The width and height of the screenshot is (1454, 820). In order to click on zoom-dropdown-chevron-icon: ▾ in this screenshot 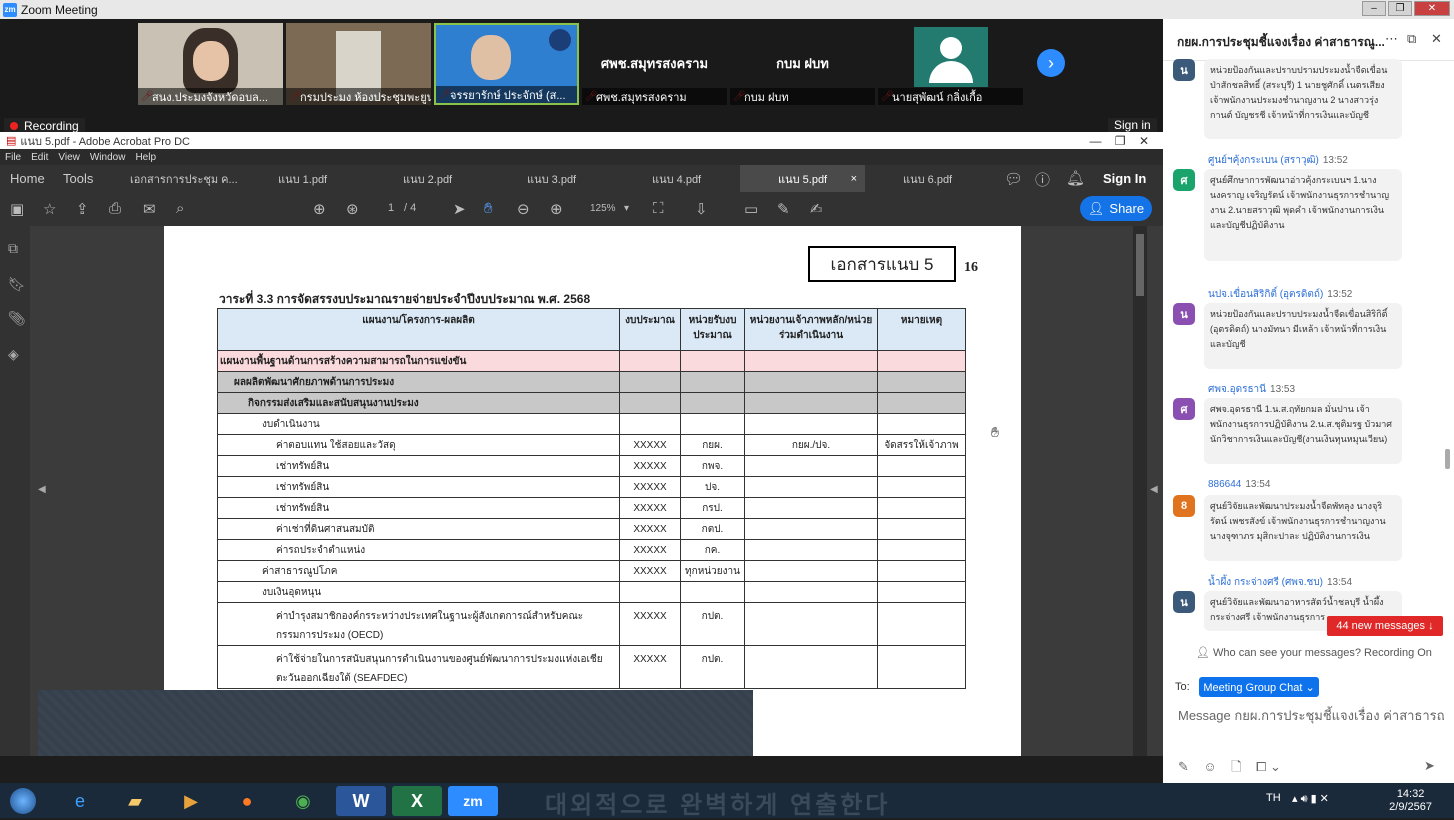, I will do `click(626, 208)`.